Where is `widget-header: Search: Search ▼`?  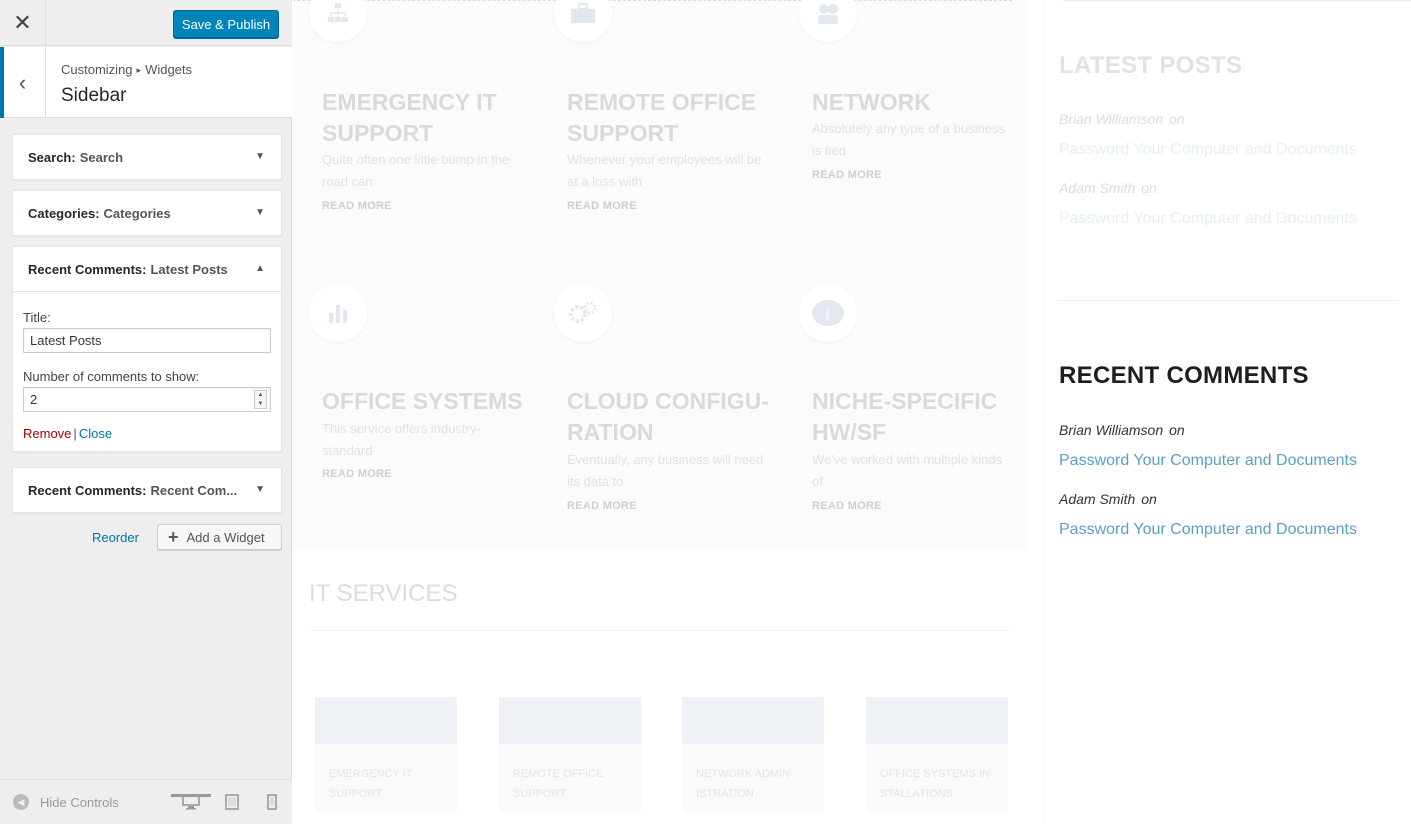 widget-header: Search: Search ▼ is located at coordinates (147, 157).